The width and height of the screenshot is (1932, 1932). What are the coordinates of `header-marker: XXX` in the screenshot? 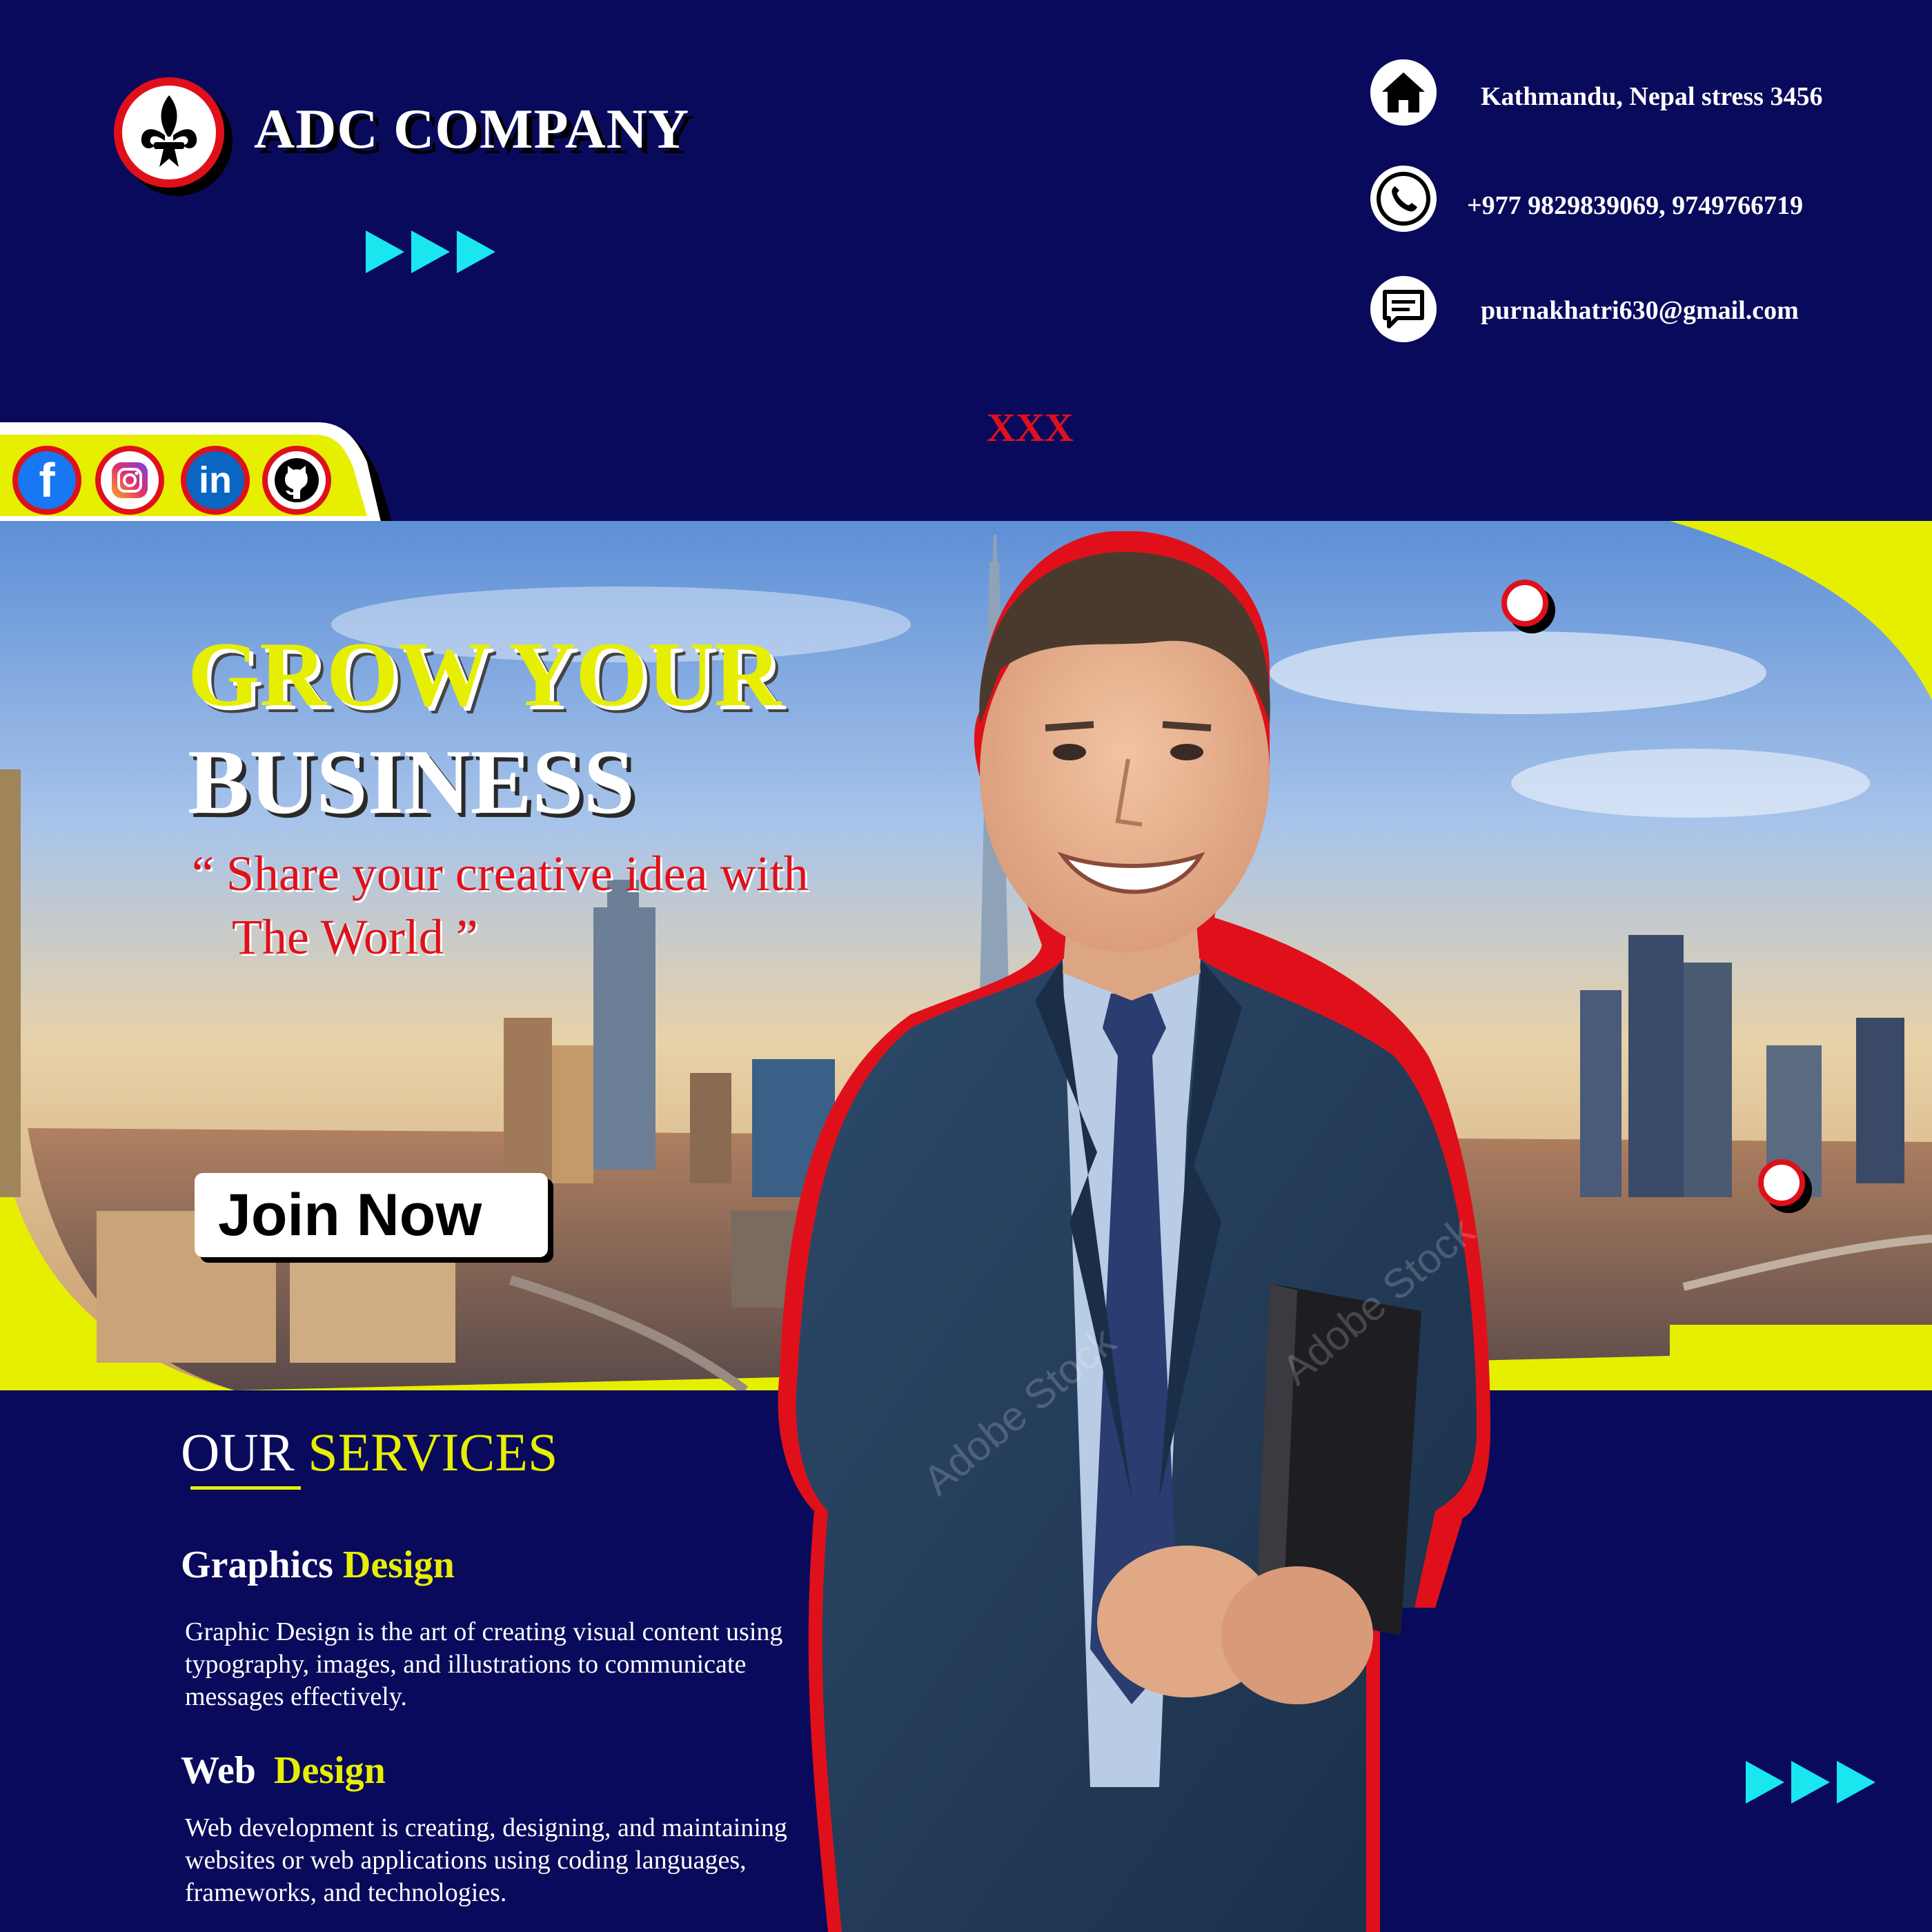 It's located at (1030, 427).